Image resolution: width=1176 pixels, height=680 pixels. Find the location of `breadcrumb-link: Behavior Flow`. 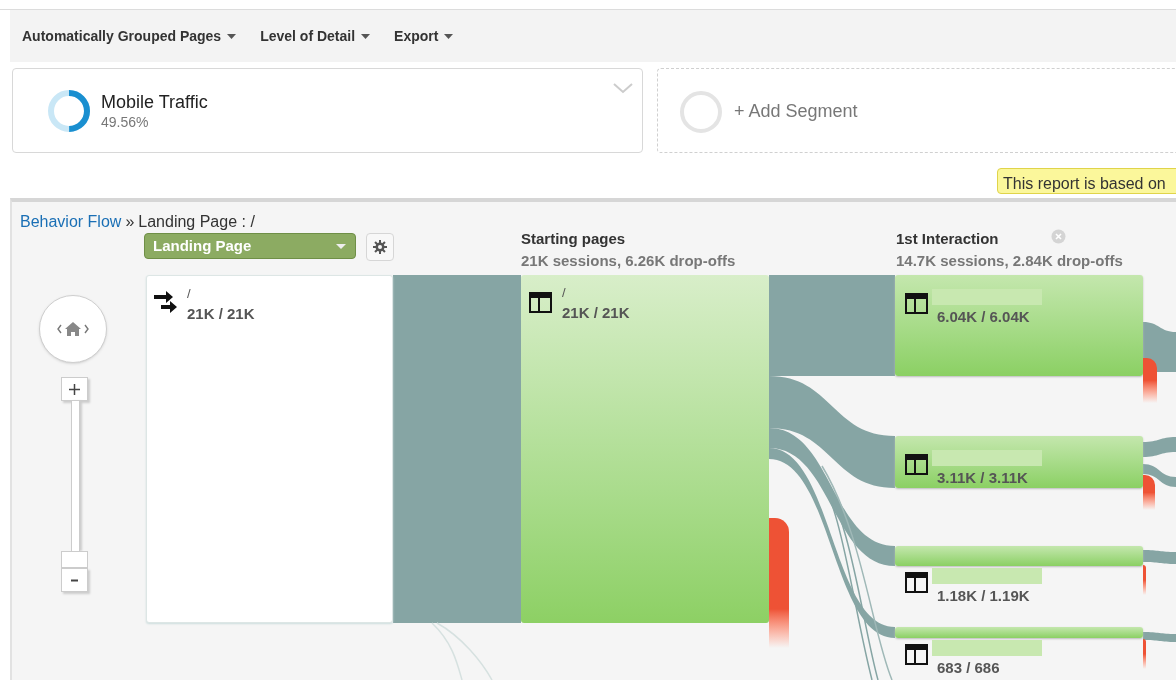

breadcrumb-link: Behavior Flow is located at coordinates (71, 222).